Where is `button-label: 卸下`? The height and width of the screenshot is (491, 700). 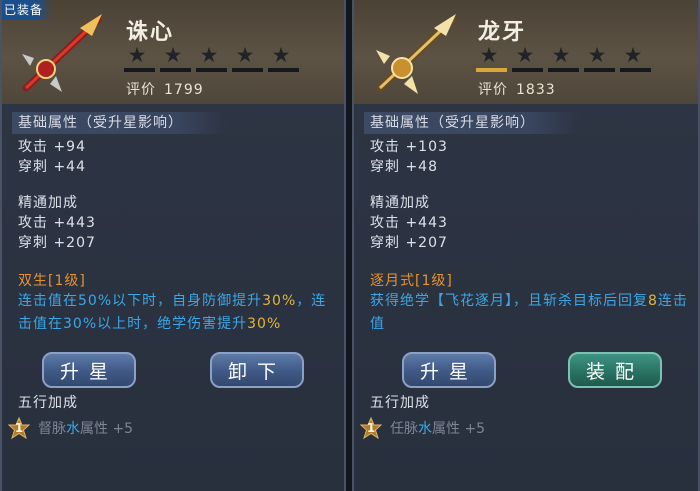 button-label: 卸下 is located at coordinates (256, 372).